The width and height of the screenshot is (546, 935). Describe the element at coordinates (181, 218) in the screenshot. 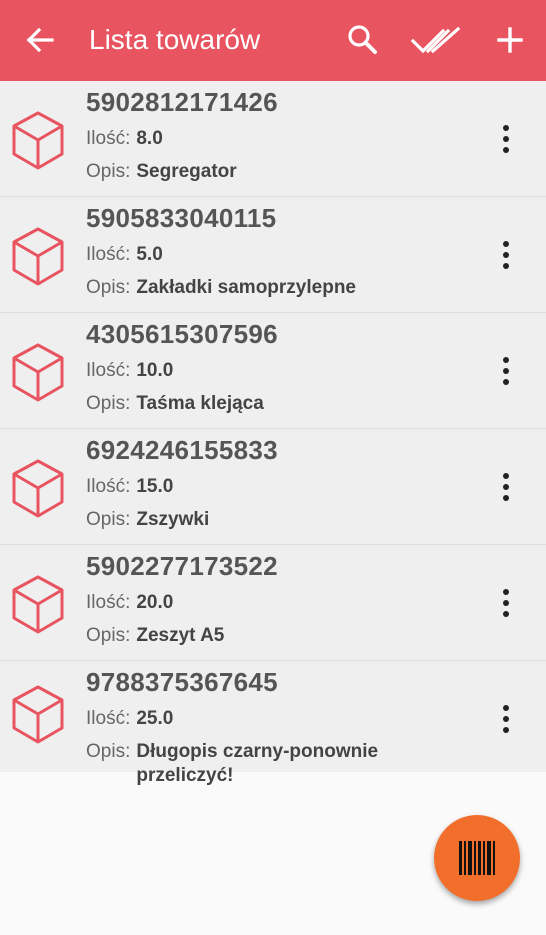

I see `item-code: 5905833040115` at that location.